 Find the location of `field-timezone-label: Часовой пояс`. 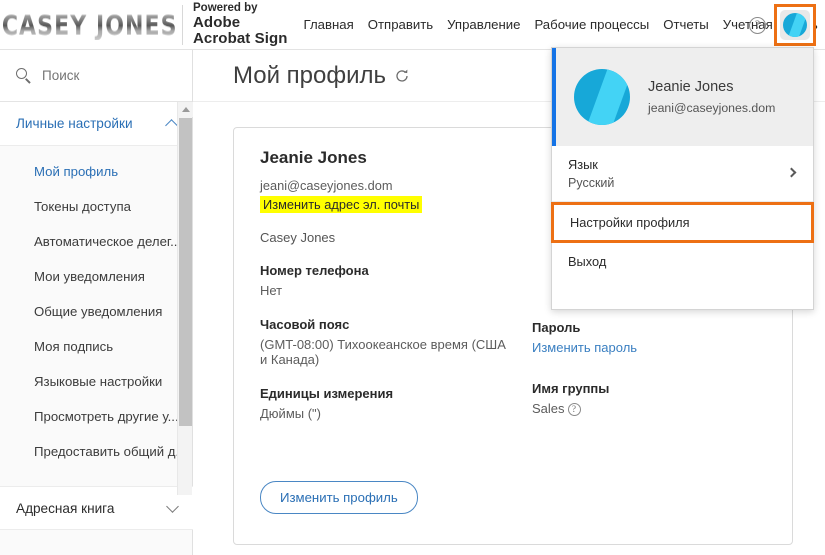

field-timezone-label: Часовой пояс is located at coordinates (305, 324).